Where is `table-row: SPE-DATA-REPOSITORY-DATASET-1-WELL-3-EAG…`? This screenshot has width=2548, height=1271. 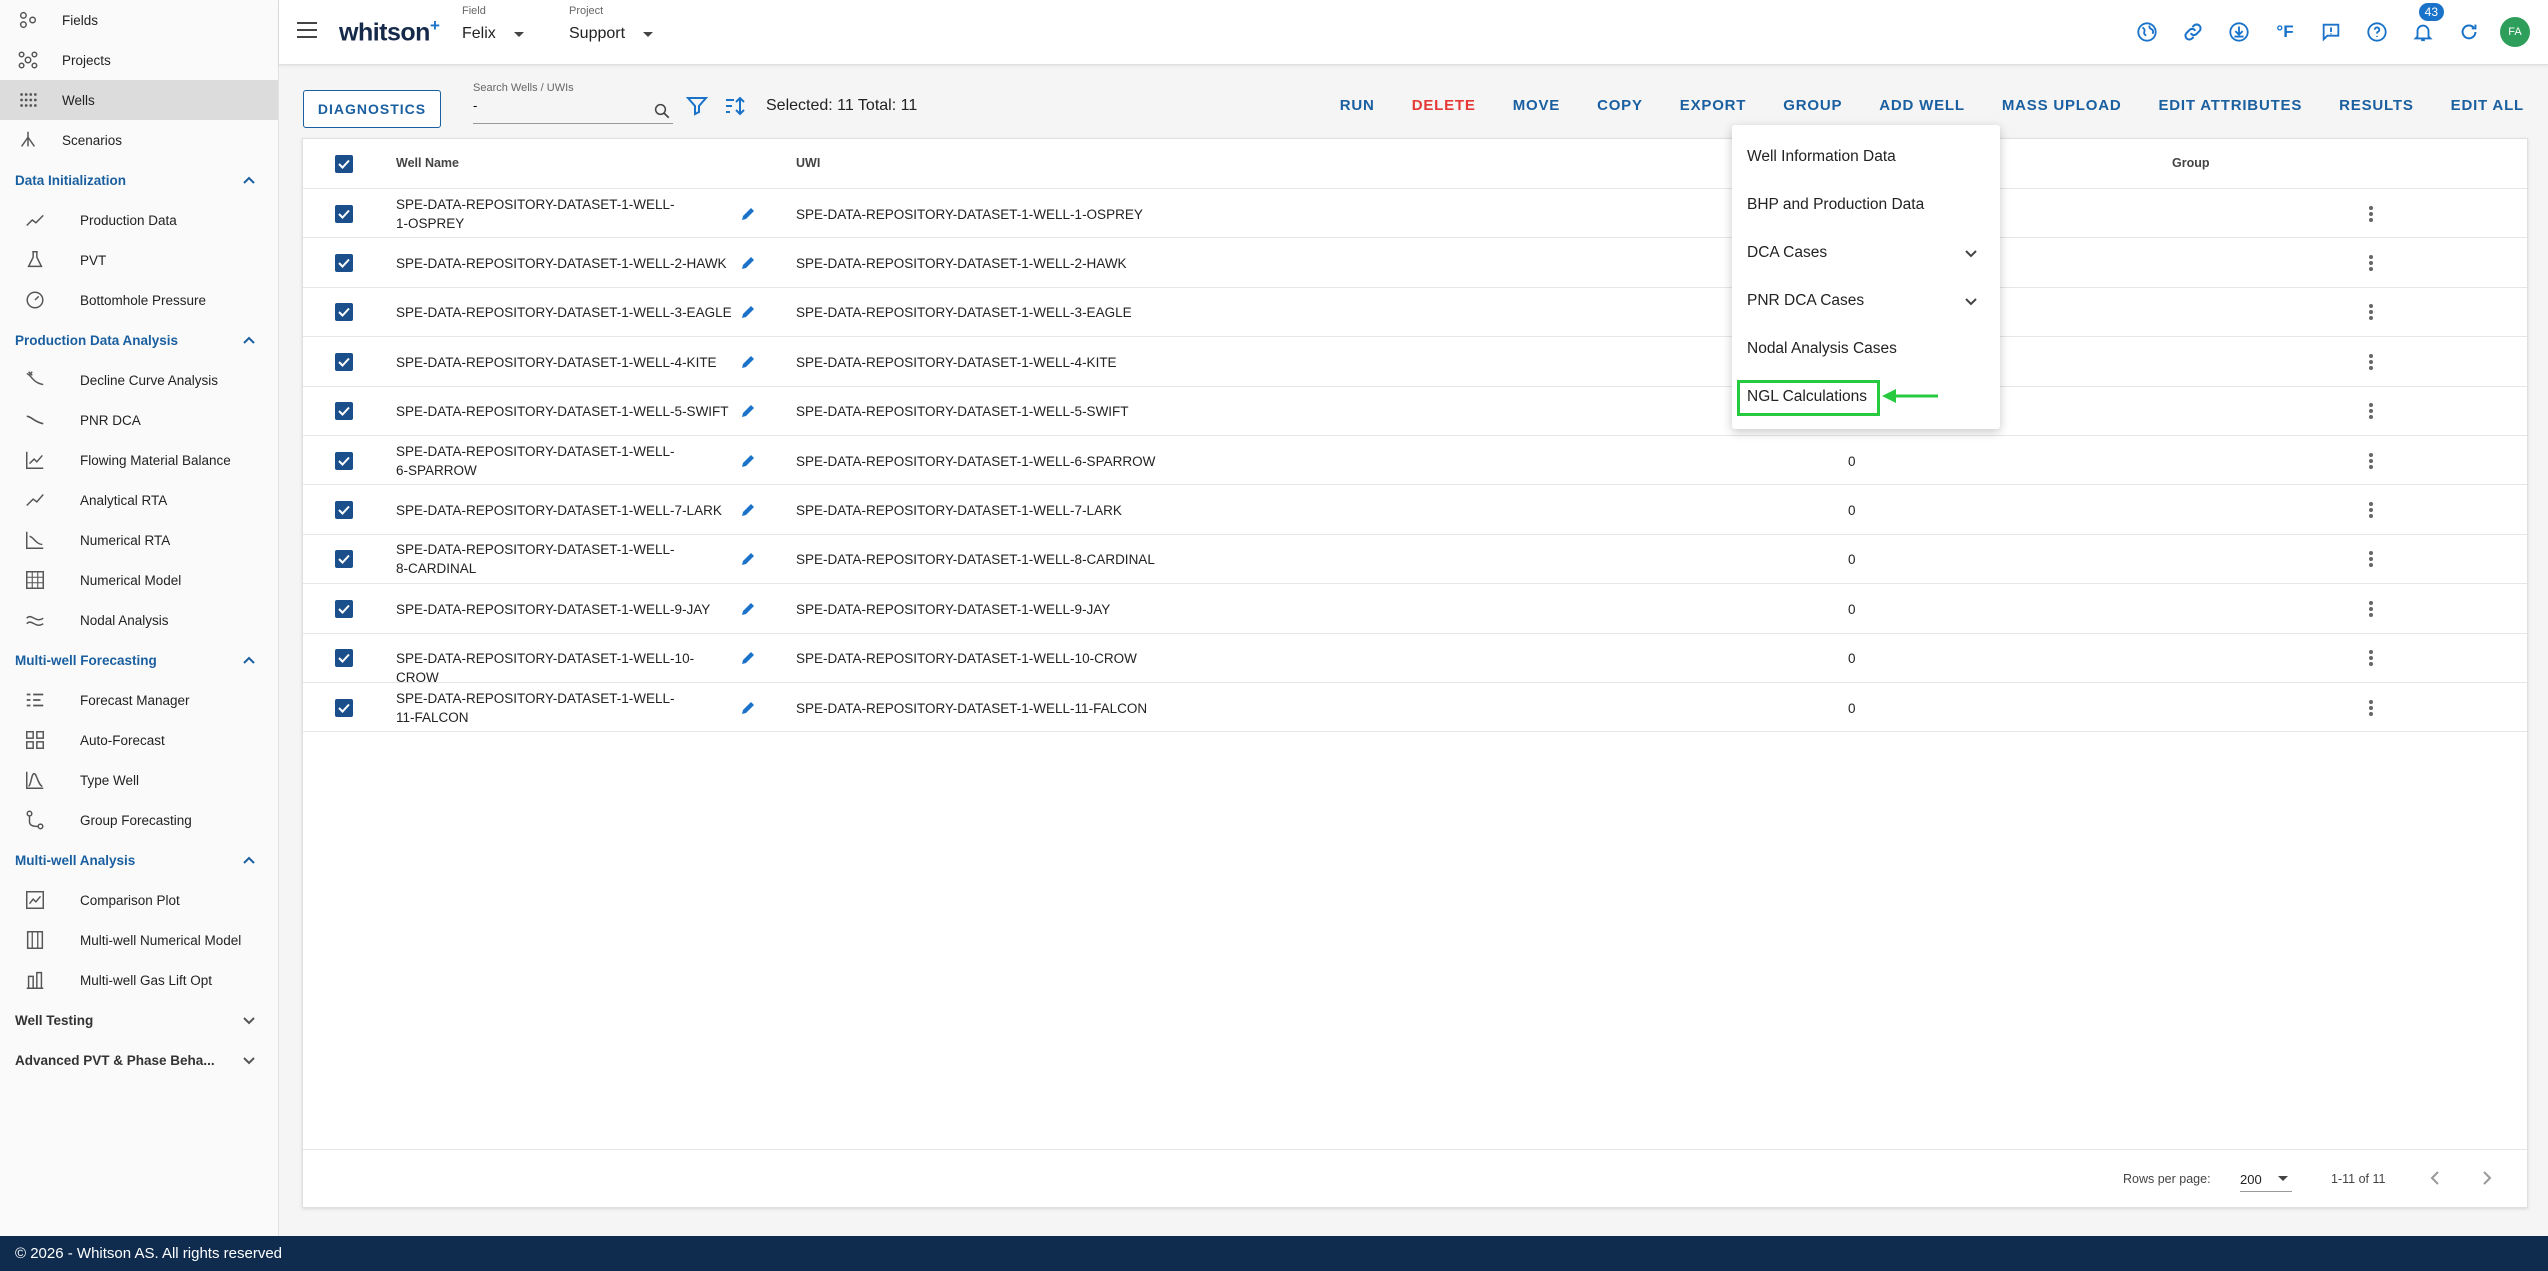 table-row: SPE-DATA-REPOSITORY-DATASET-1-WELL-3-EAG… is located at coordinates (1415, 313).